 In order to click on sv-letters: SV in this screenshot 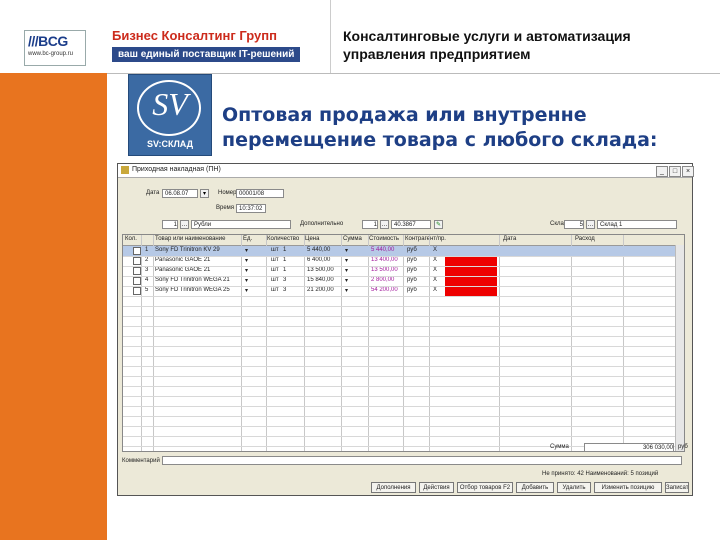, I will do `click(170, 104)`.